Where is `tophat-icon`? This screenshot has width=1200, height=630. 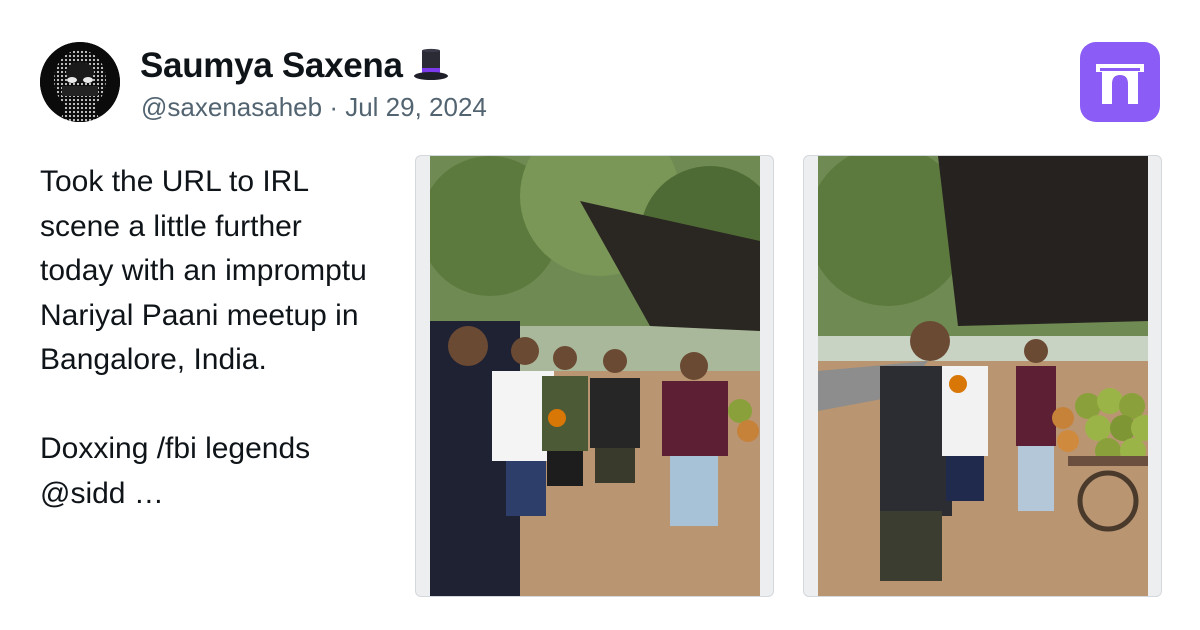
tophat-icon is located at coordinates (430, 64).